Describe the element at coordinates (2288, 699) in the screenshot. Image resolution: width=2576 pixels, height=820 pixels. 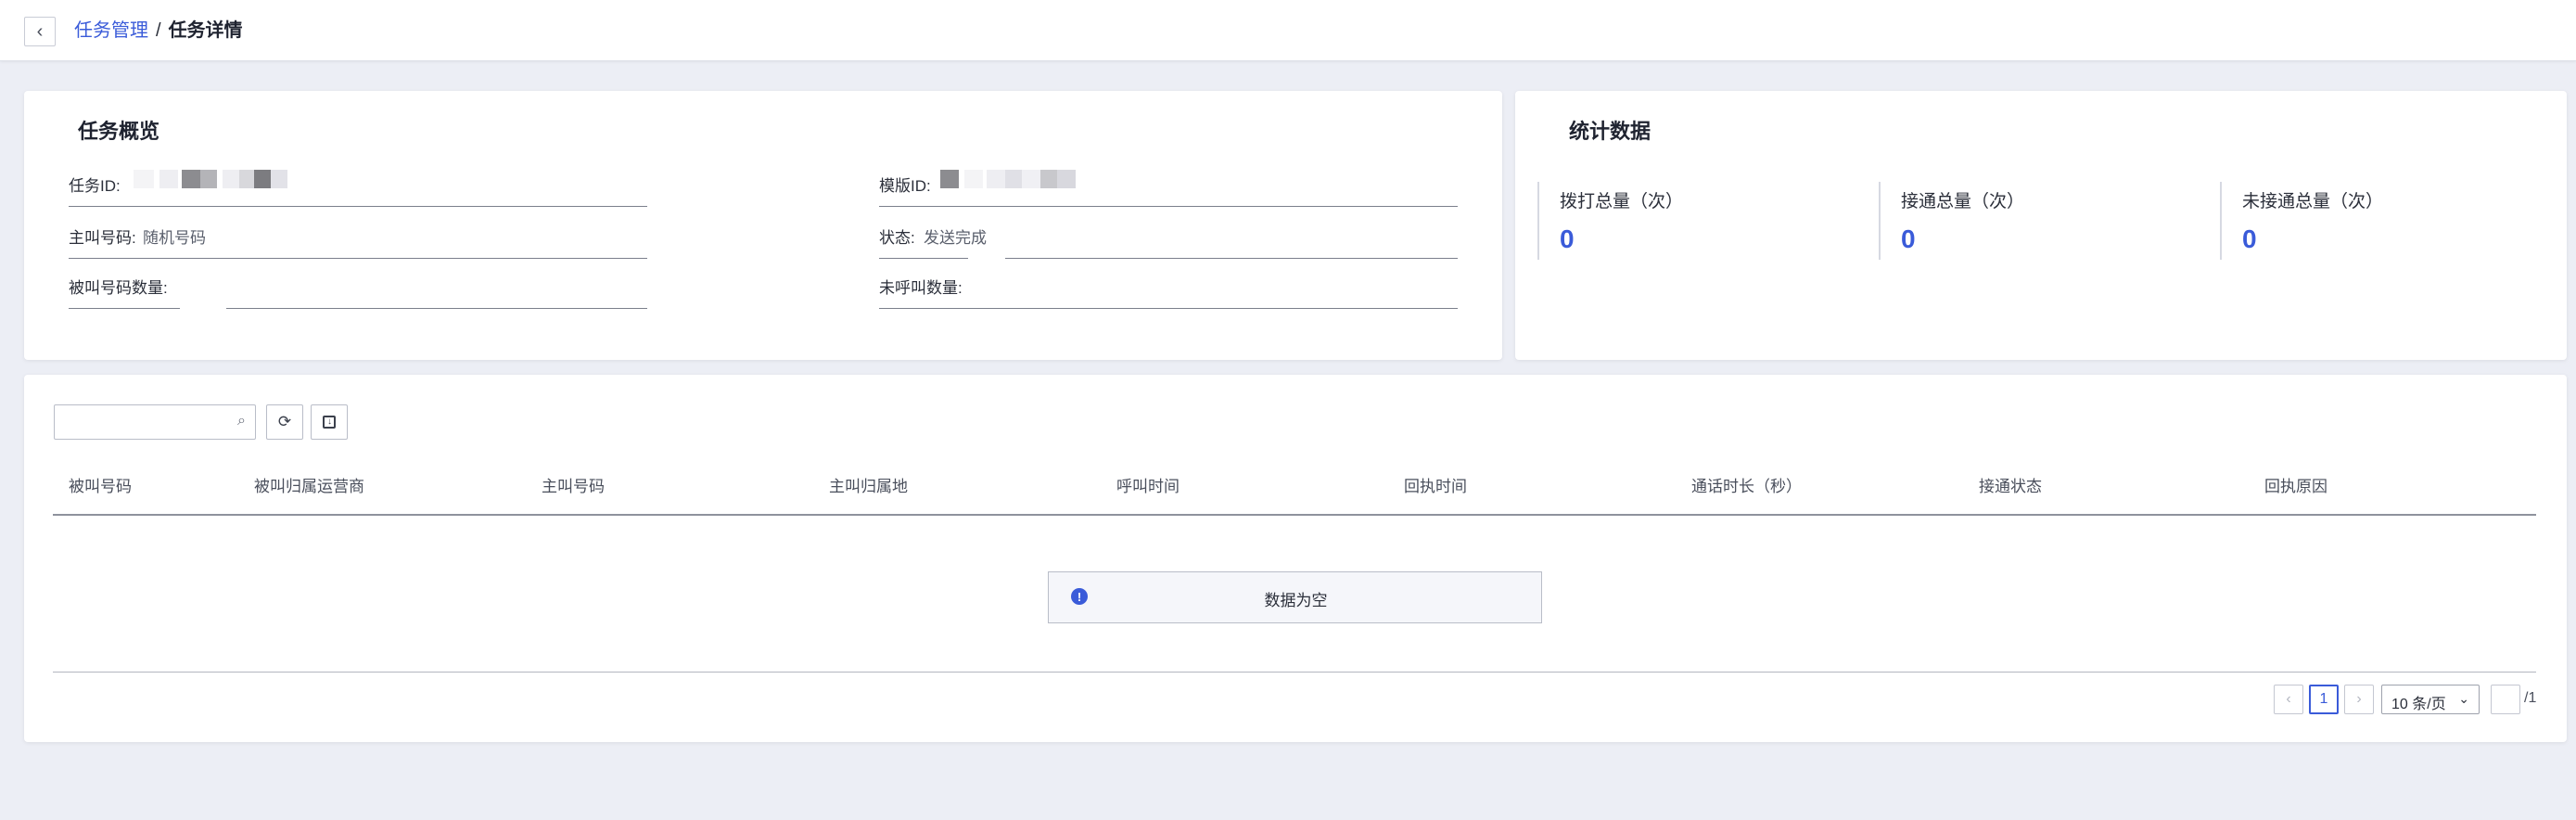
I see `prev-page-button: ‹` at that location.